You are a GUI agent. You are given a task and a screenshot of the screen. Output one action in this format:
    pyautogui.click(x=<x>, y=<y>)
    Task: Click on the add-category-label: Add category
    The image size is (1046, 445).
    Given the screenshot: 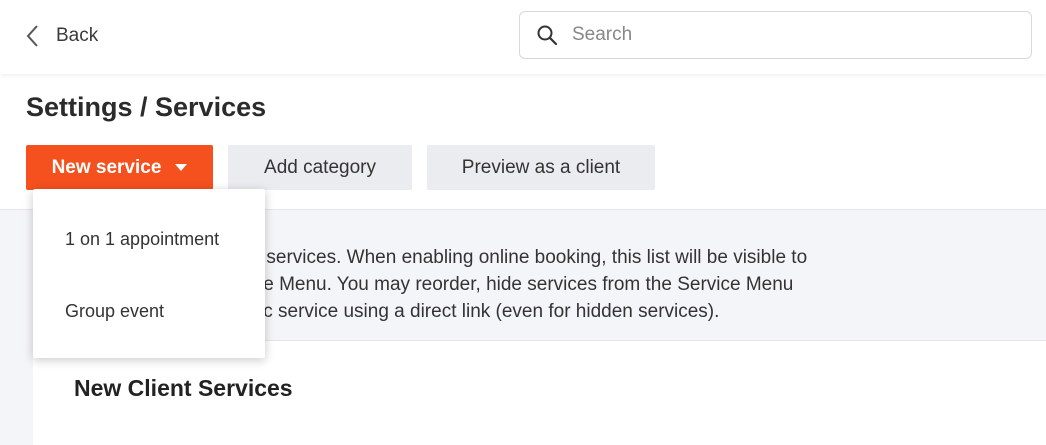 What is the action you would take?
    pyautogui.click(x=320, y=167)
    